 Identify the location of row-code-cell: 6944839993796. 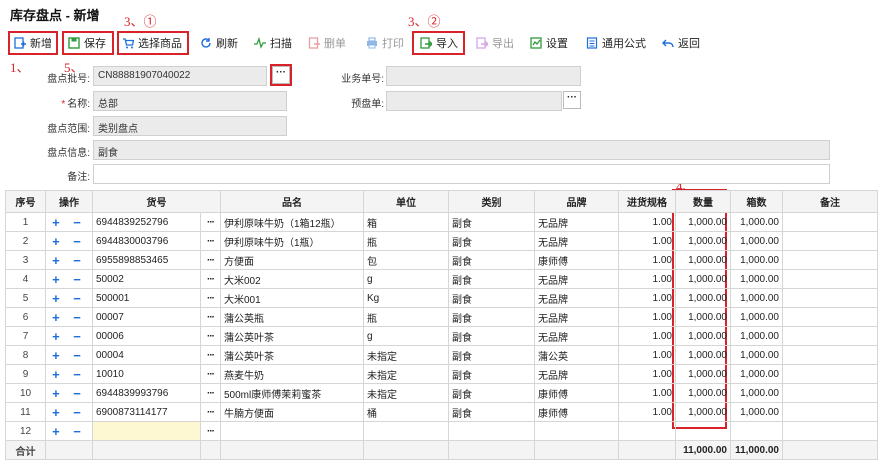
(146, 393).